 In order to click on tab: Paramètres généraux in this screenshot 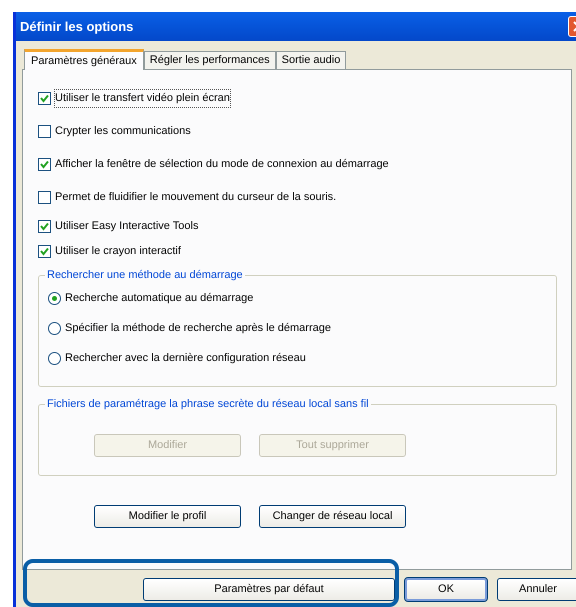, I will do `click(84, 59)`.